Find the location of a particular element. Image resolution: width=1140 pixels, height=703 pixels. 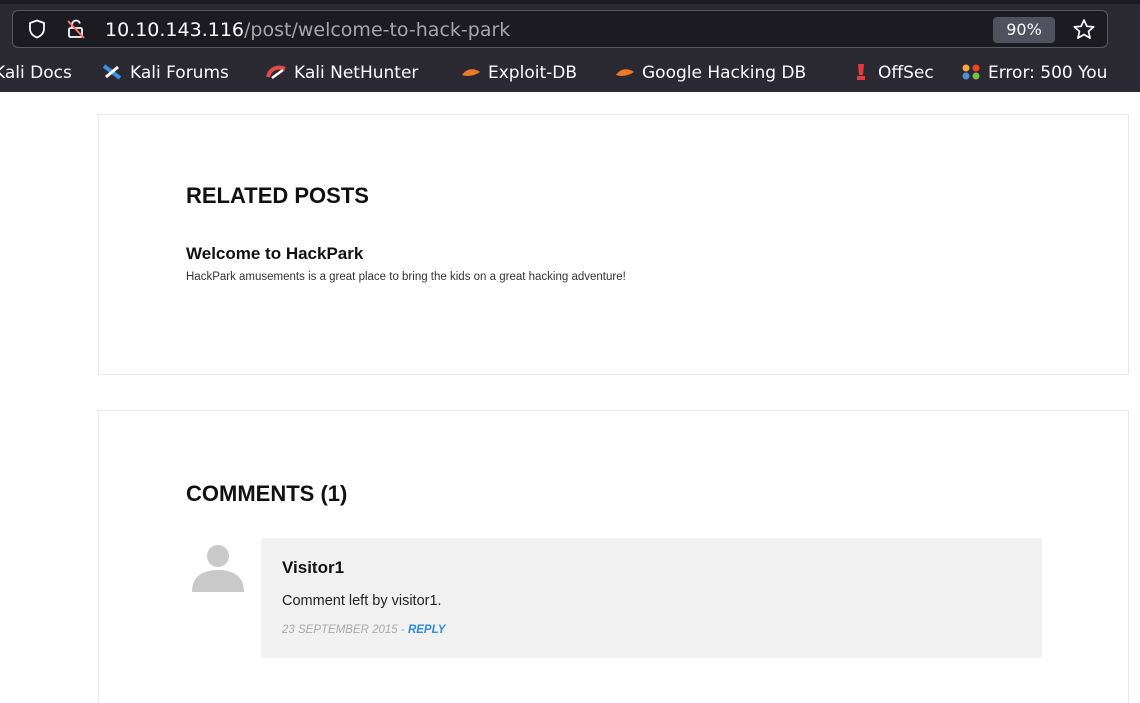

bookmark-label: Error: 500 You is located at coordinates (1048, 73).